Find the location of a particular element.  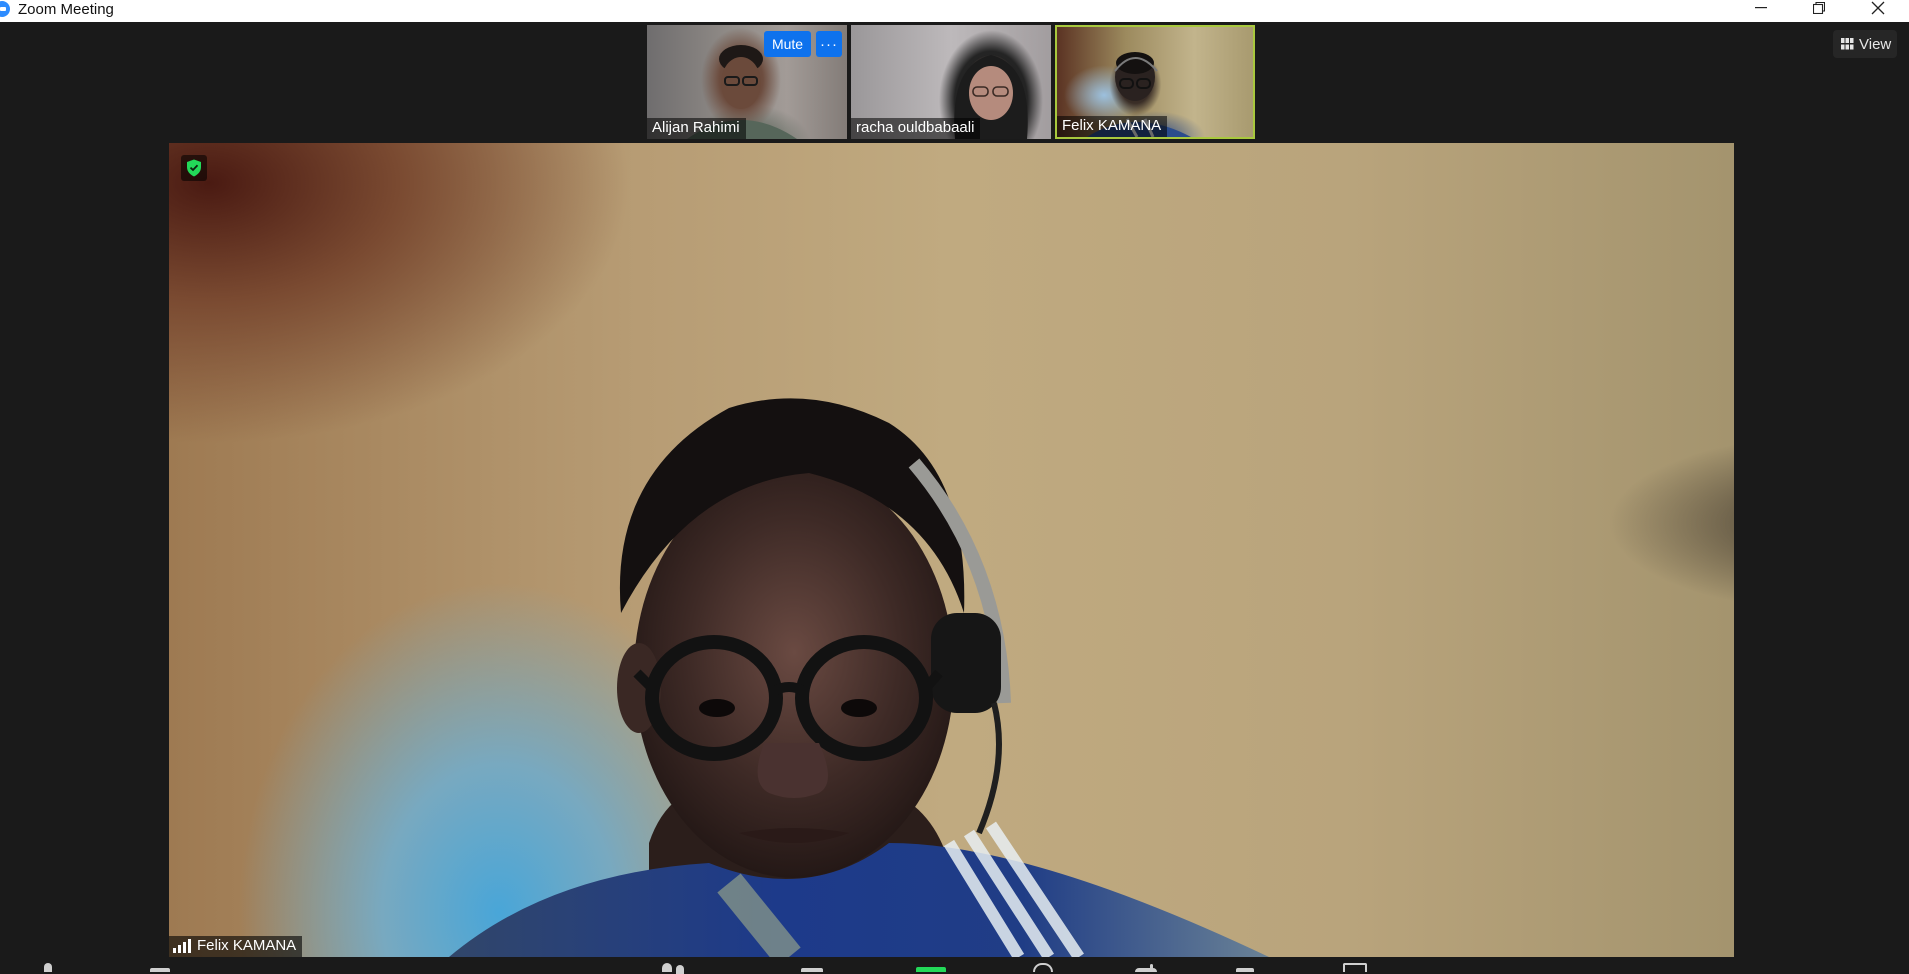

participant-tile-active-speaker: Felix KAMANA is located at coordinates (1155, 82).